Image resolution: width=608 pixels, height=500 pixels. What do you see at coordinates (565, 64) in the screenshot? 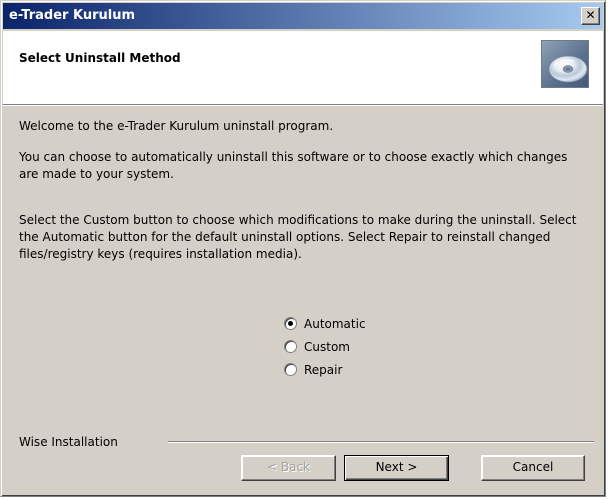
I see `cd-icon` at bounding box center [565, 64].